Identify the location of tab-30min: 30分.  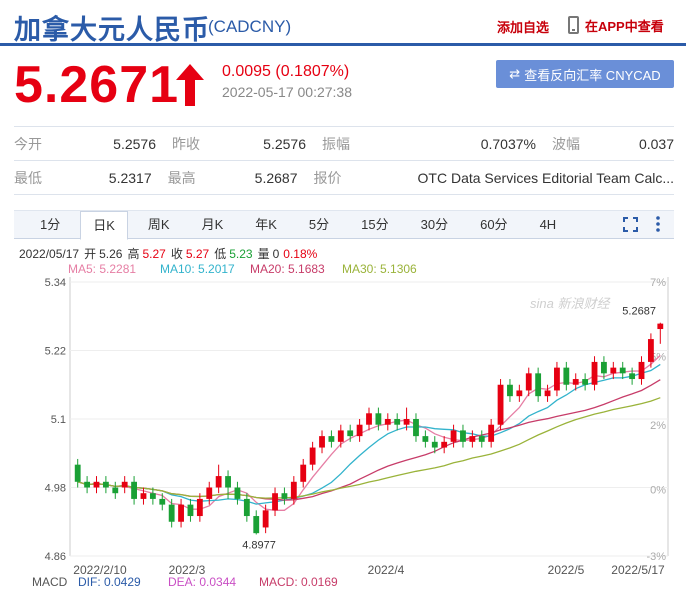
(434, 225).